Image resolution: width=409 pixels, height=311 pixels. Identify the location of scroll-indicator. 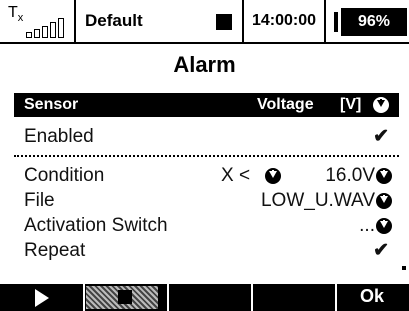
(404, 268).